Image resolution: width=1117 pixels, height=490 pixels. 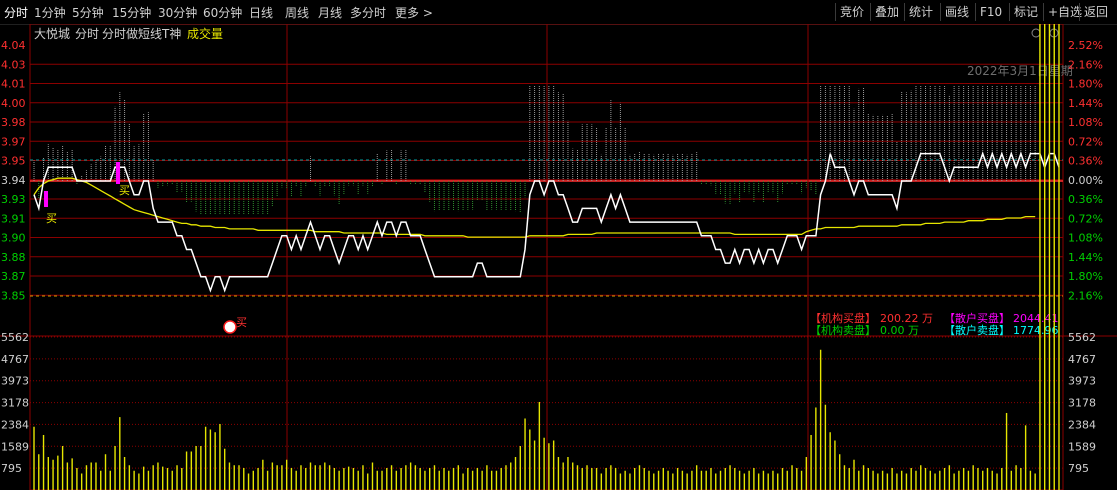 What do you see at coordinates (205, 33) in the screenshot?
I see `info-tab-2: 成交量` at bounding box center [205, 33].